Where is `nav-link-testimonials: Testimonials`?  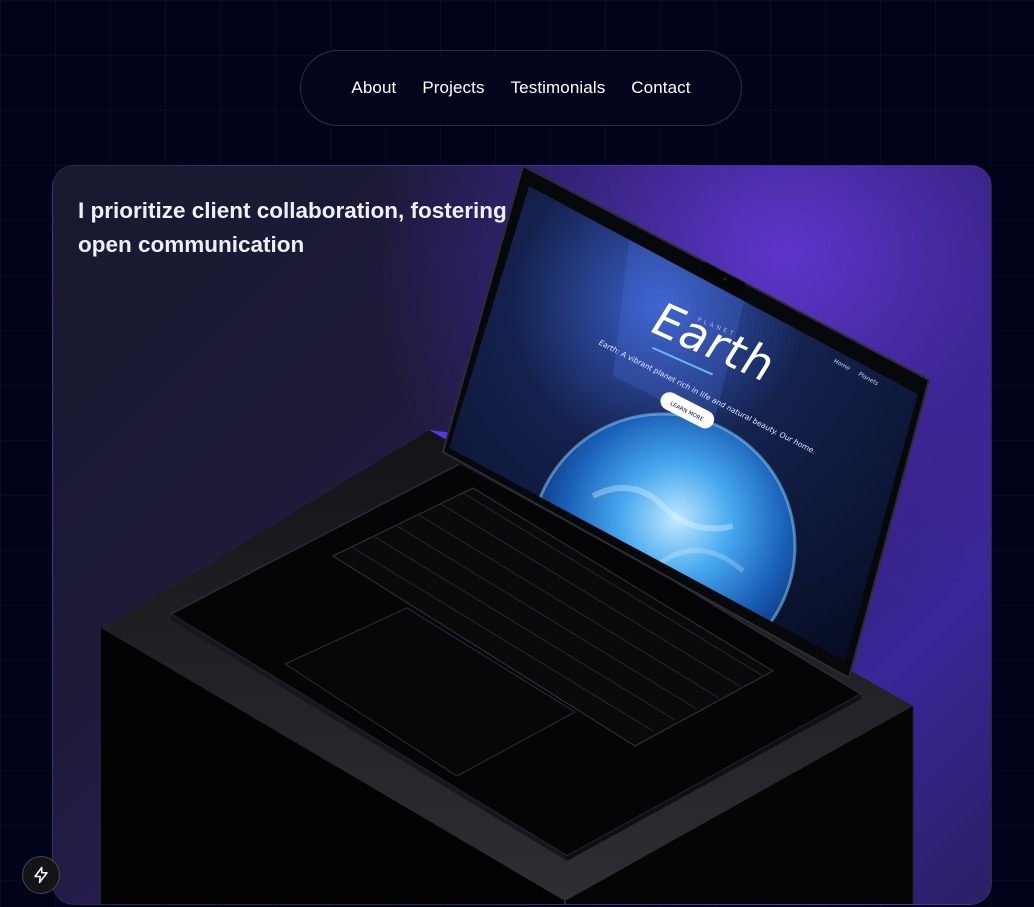 nav-link-testimonials: Testimonials is located at coordinates (558, 88).